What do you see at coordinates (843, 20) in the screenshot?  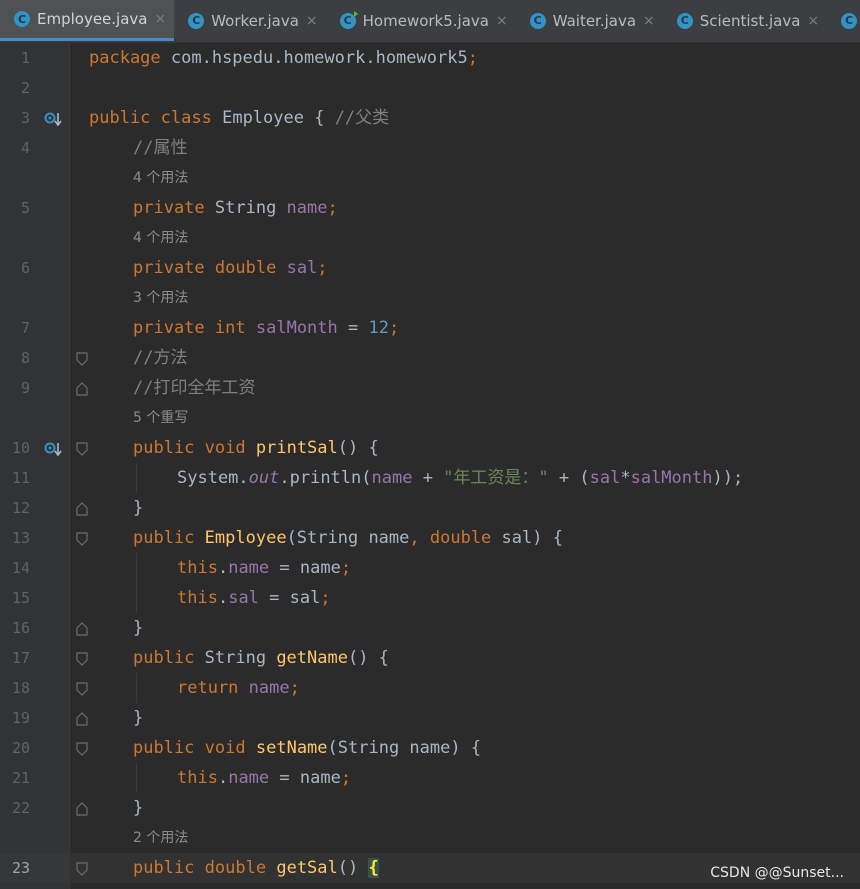 I see `tab-te-truncated: Te` at bounding box center [843, 20].